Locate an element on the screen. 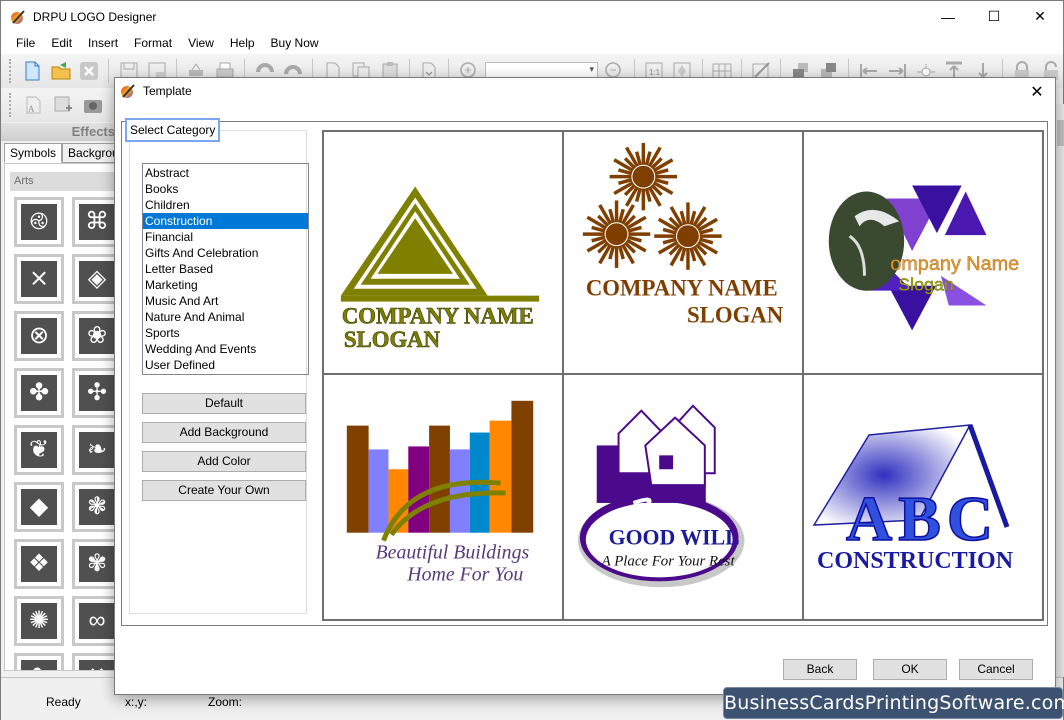  symbol-tile: ❖ is located at coordinates (39, 564).